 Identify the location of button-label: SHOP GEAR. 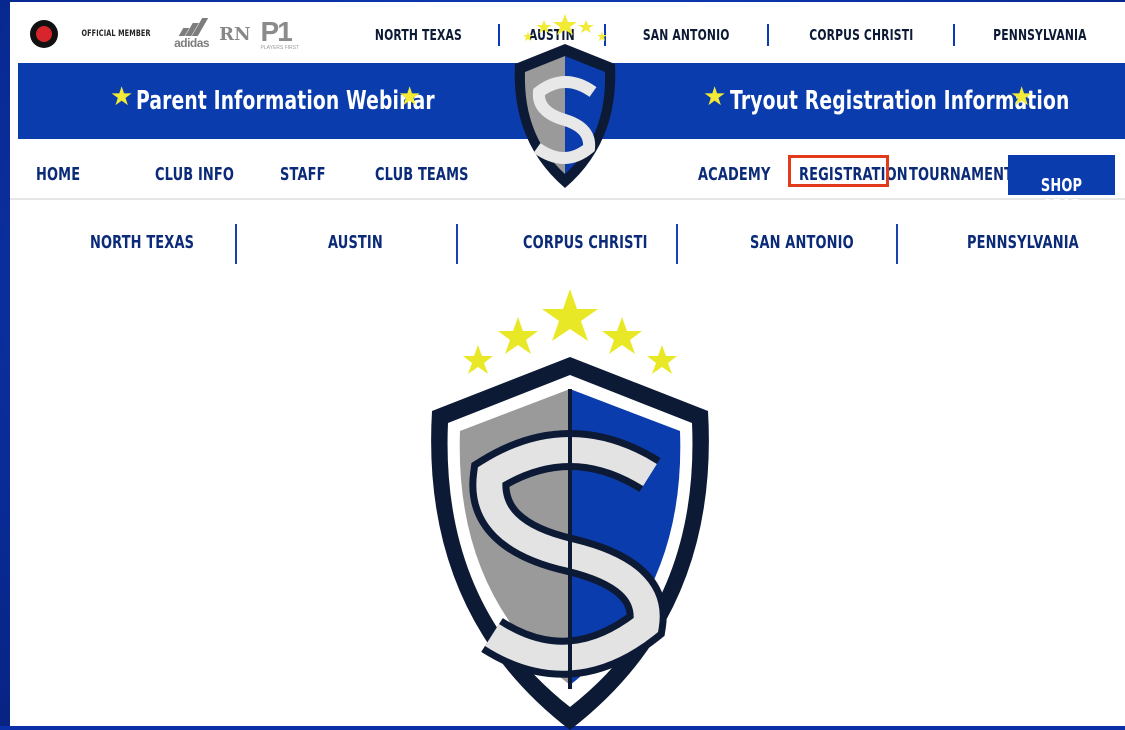
(1061, 196).